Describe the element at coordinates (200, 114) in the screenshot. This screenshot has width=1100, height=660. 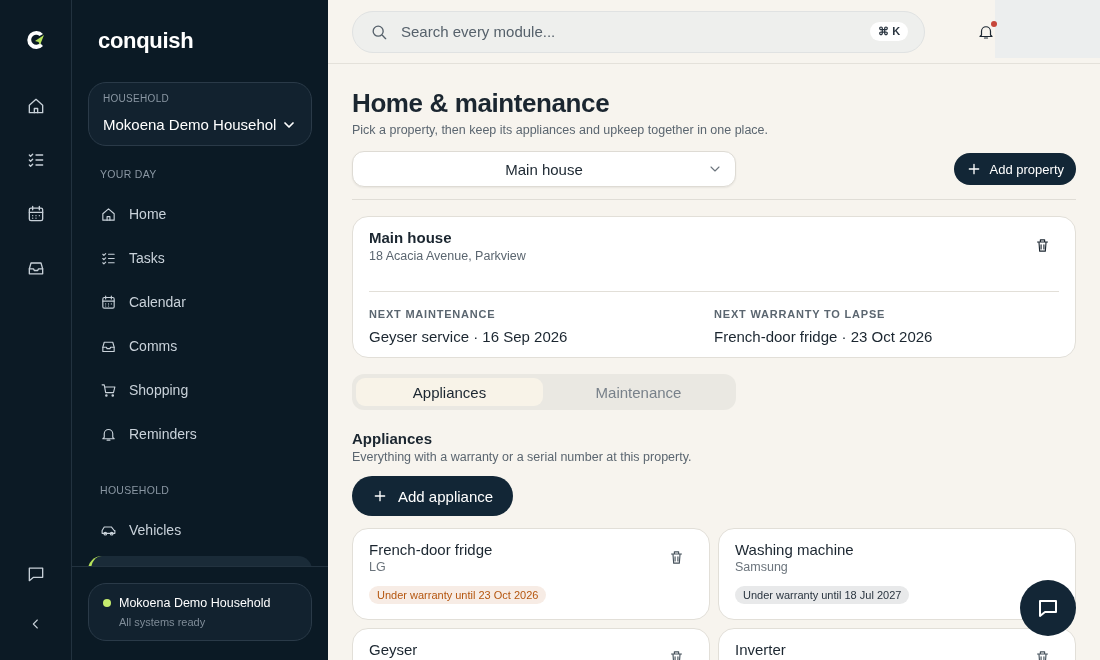
I see `household-picker: HOUSEHOLD Mokoena Demo Househol` at that location.